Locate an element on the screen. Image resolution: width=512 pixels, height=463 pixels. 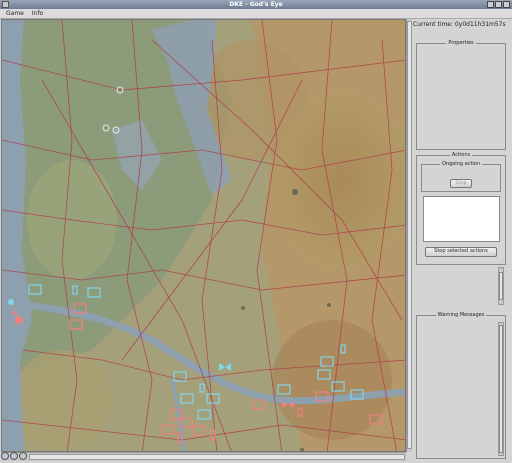
ongoing-action-box: Ongoing action Stop is located at coordinates (461, 176).